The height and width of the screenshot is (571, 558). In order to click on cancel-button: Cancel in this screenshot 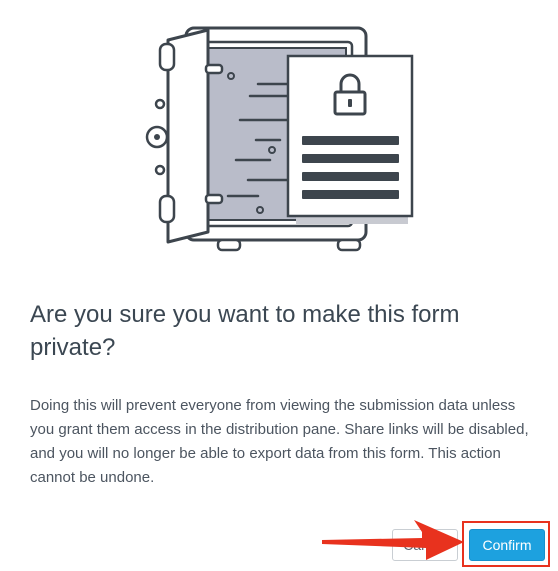, I will do `click(425, 545)`.